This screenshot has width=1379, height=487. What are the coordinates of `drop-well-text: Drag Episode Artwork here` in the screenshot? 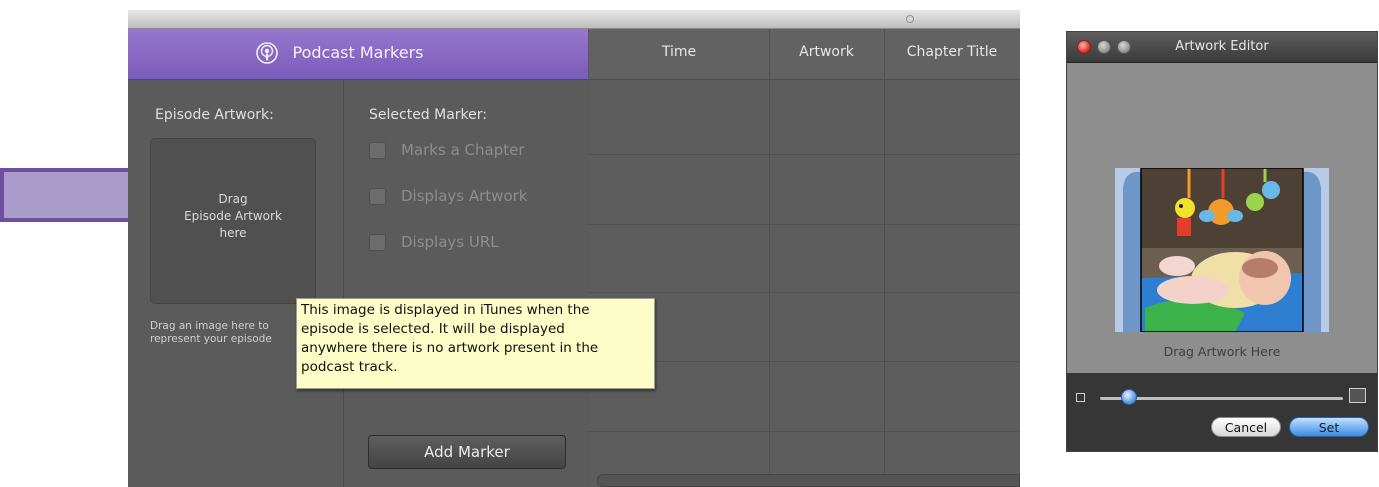 It's located at (233, 216).